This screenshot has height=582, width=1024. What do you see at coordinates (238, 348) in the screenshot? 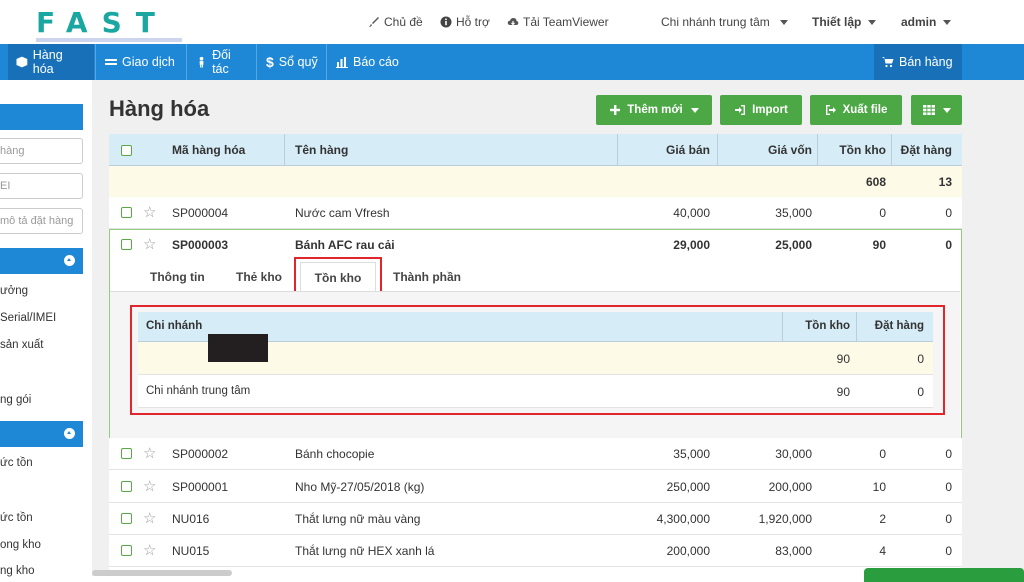
I see `redaction-box` at bounding box center [238, 348].